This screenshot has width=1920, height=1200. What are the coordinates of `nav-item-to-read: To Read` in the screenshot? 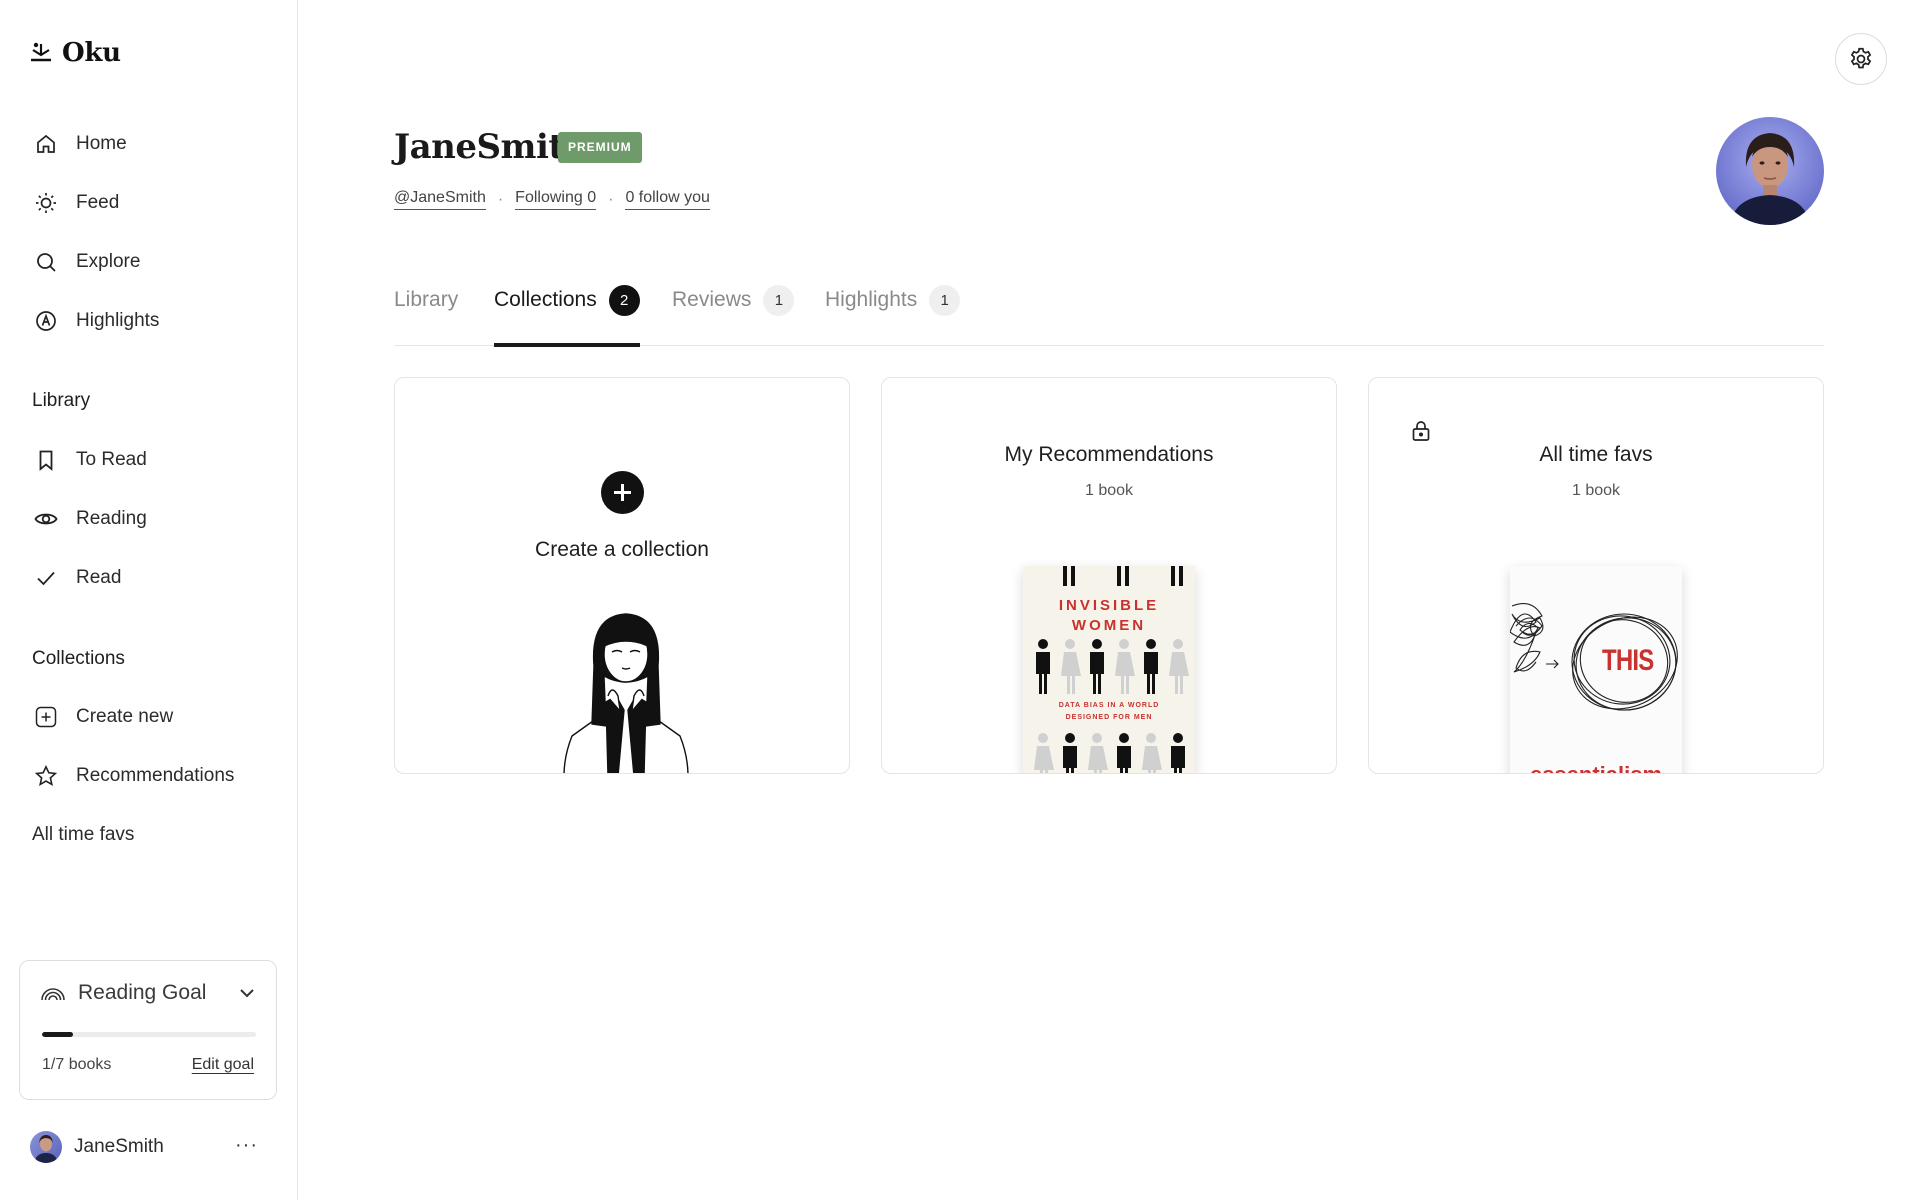 It's located at (90, 460).